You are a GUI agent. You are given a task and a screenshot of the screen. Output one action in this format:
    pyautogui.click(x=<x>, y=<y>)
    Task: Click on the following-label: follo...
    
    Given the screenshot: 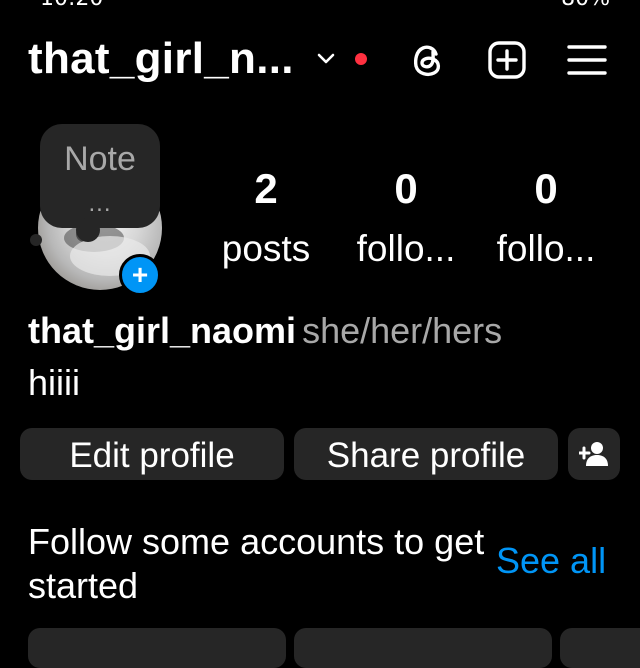 What is the action you would take?
    pyautogui.click(x=546, y=248)
    